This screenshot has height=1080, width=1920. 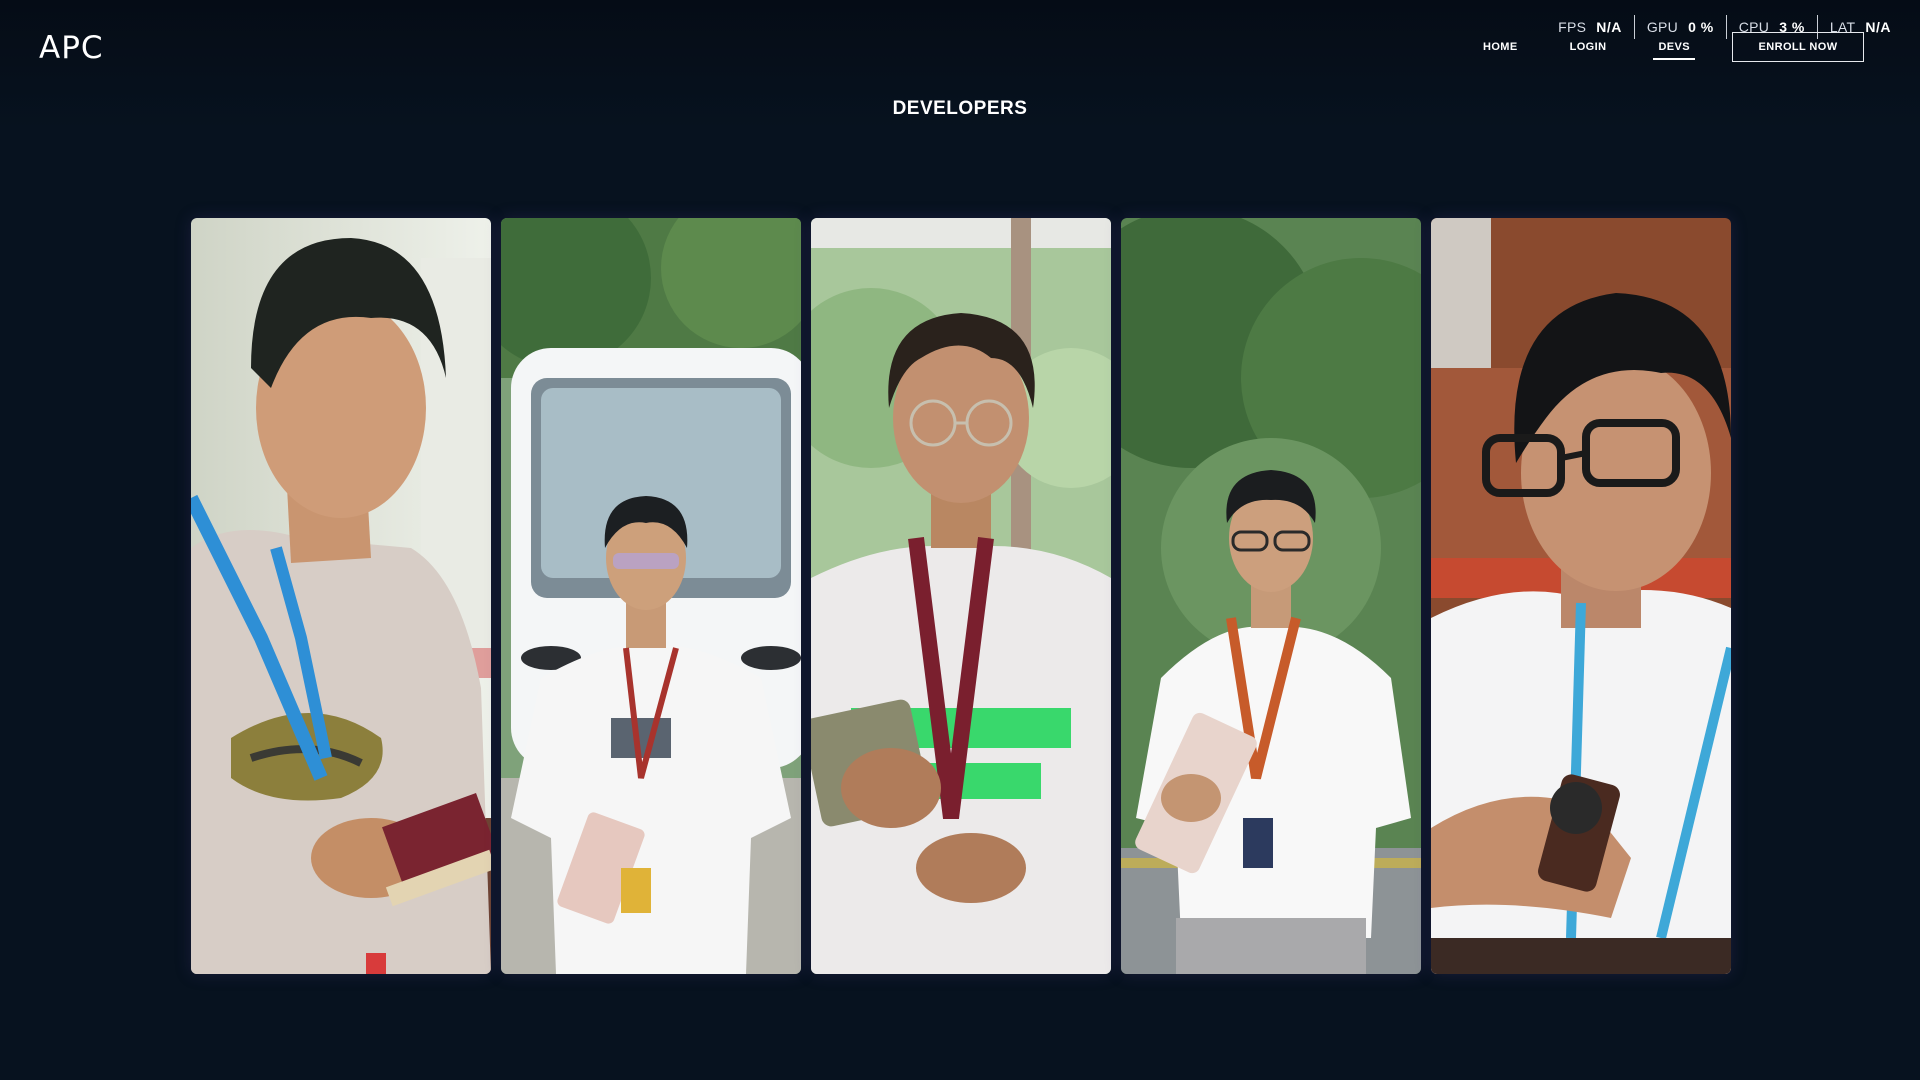 I want to click on main-nav: HOME LOGIN DEVS ENROLL NOW, so click(x=1673, y=47).